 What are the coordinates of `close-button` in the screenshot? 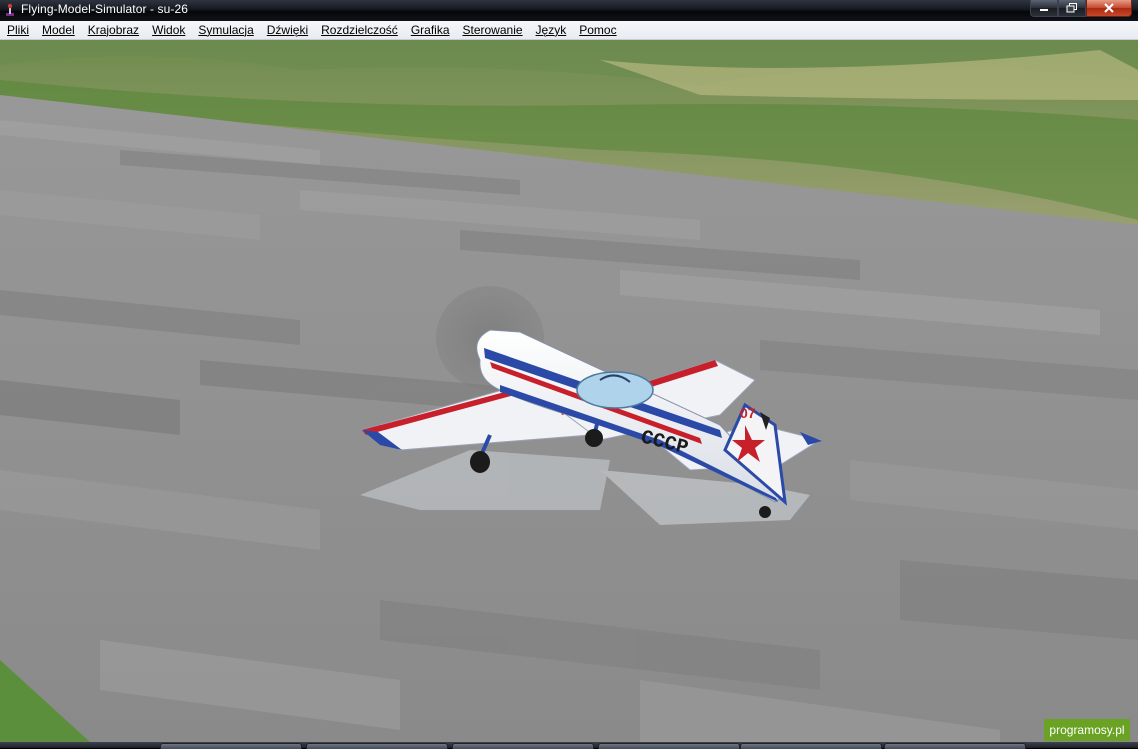 It's located at (1109, 8).